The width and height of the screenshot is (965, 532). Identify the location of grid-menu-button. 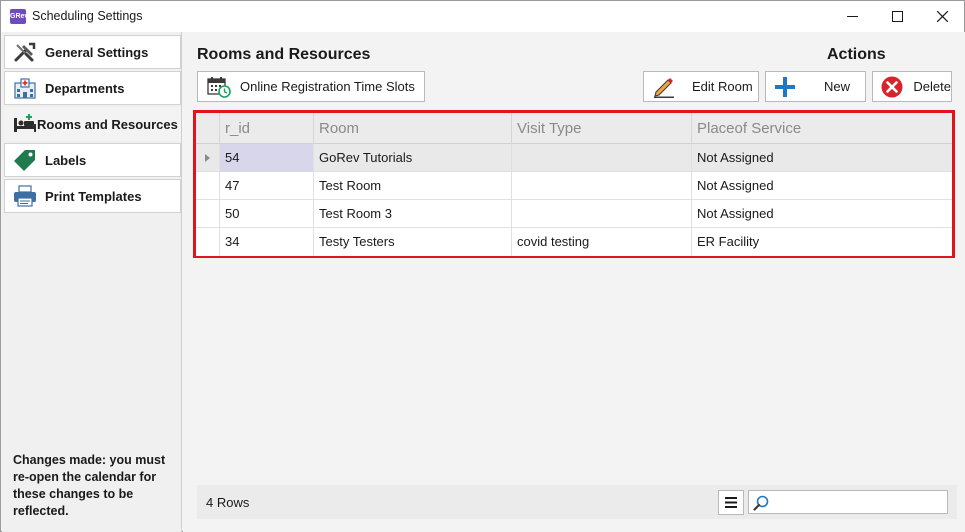
(731, 502).